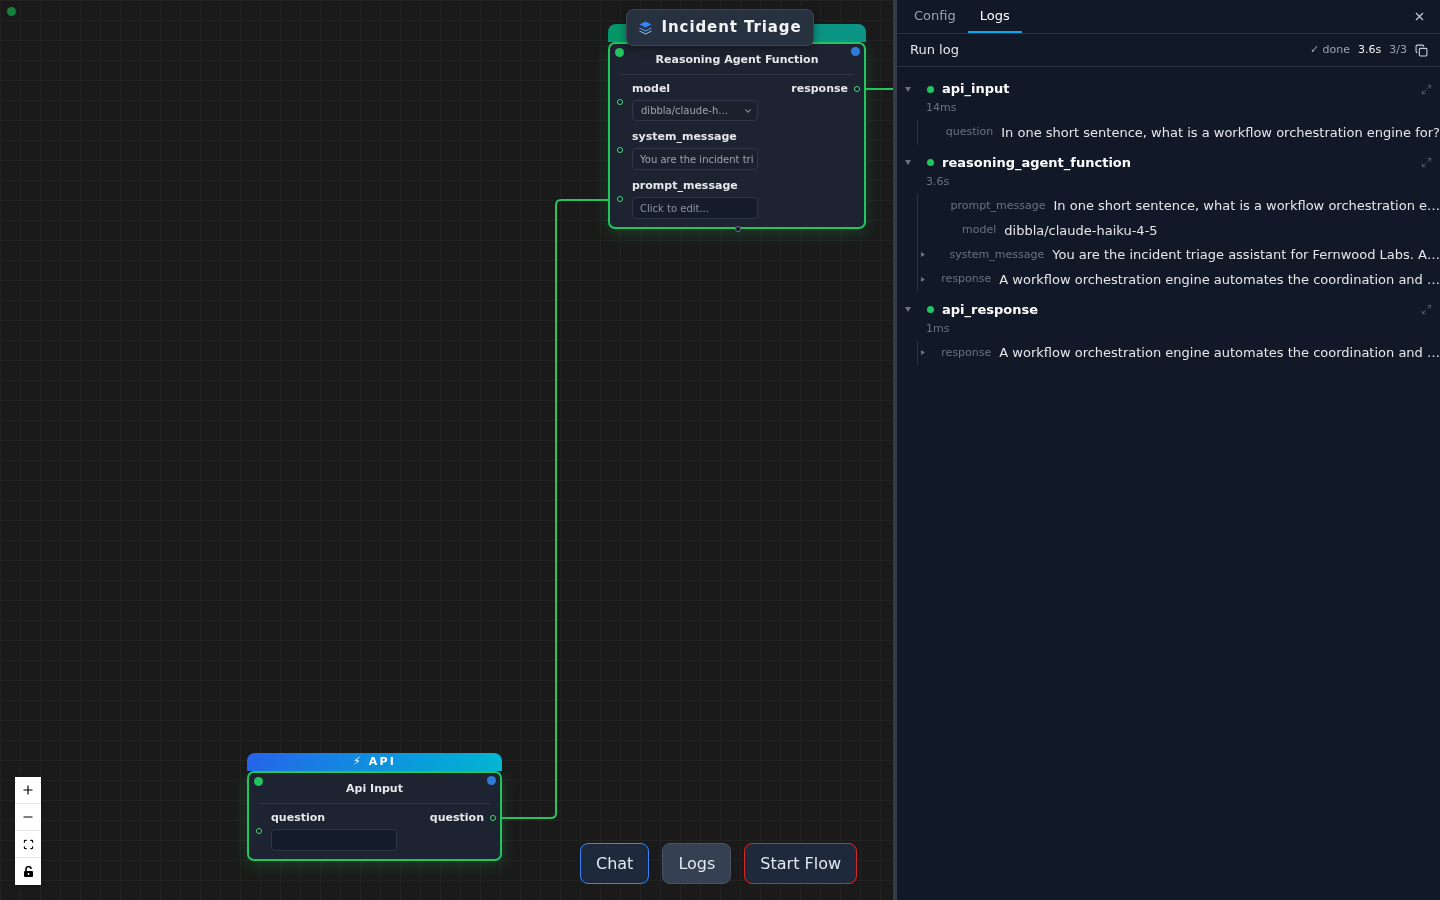 This screenshot has height=900, width=1440. Describe the element at coordinates (1419, 16) in the screenshot. I see `close-icon` at that location.